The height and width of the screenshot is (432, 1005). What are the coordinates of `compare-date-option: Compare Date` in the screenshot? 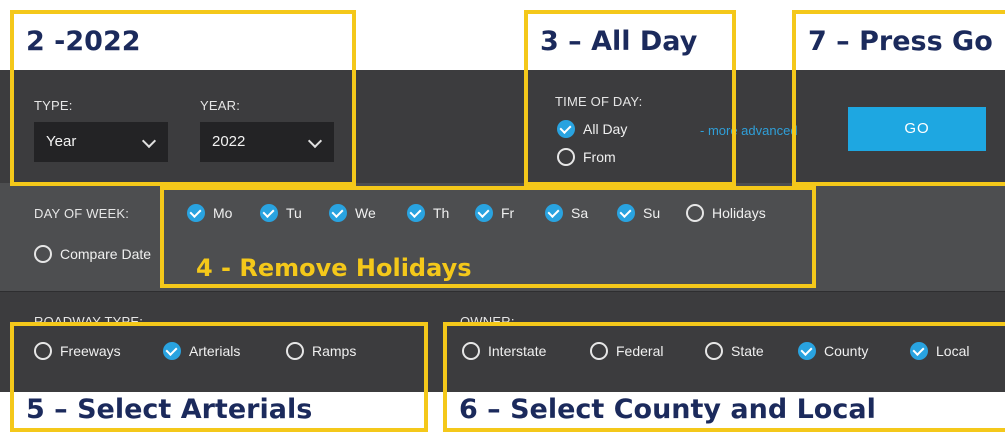 It's located at (92, 254).